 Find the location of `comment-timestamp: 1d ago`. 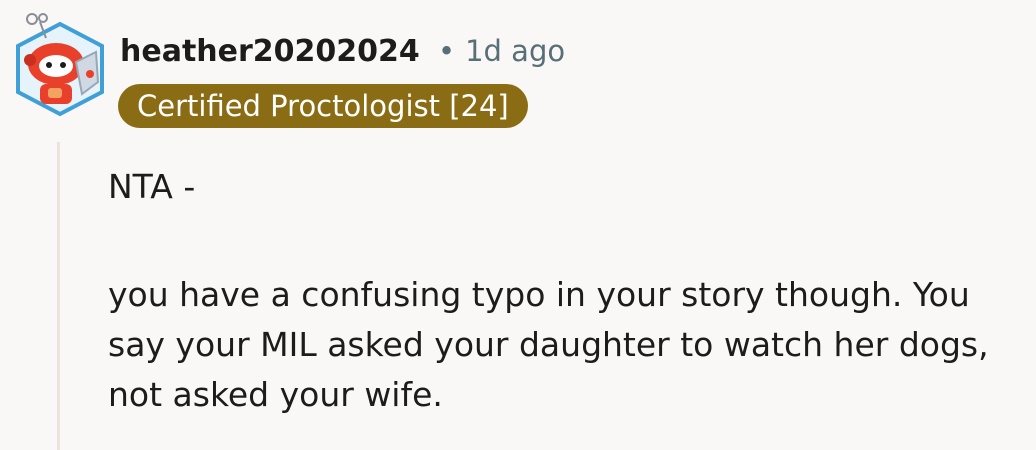

comment-timestamp: 1d ago is located at coordinates (515, 51).